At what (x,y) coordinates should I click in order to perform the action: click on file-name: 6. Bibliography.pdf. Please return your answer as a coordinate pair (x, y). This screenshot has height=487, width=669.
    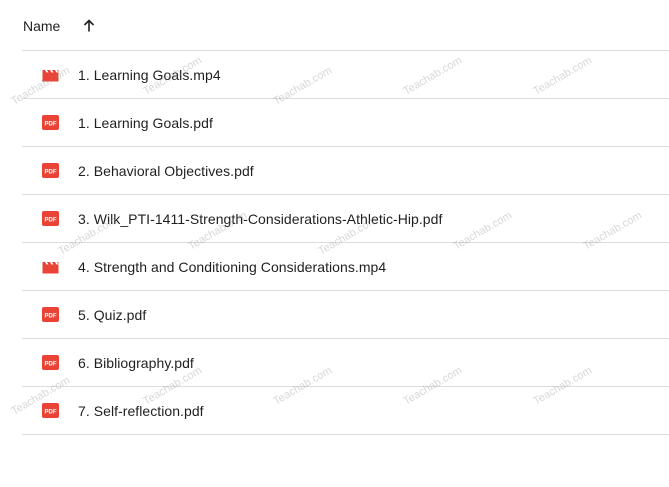
    Looking at the image, I should click on (136, 362).